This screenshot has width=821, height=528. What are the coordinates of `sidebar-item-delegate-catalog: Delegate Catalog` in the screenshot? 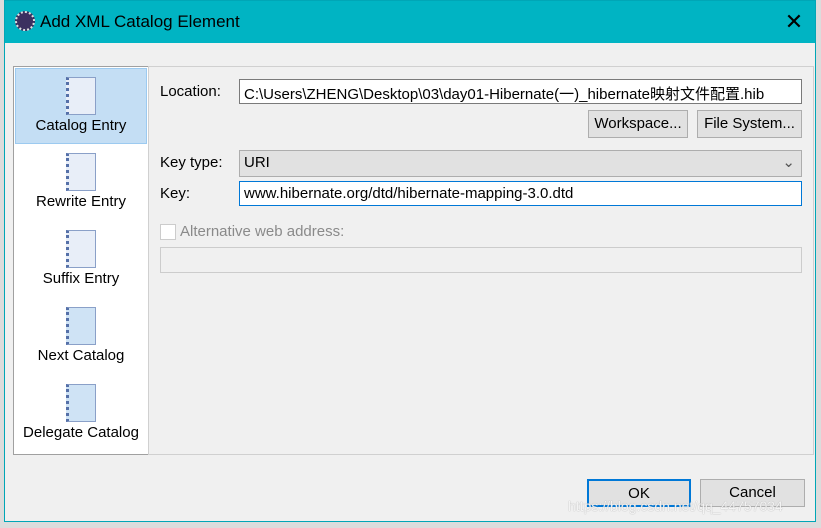 It's located at (81, 414).